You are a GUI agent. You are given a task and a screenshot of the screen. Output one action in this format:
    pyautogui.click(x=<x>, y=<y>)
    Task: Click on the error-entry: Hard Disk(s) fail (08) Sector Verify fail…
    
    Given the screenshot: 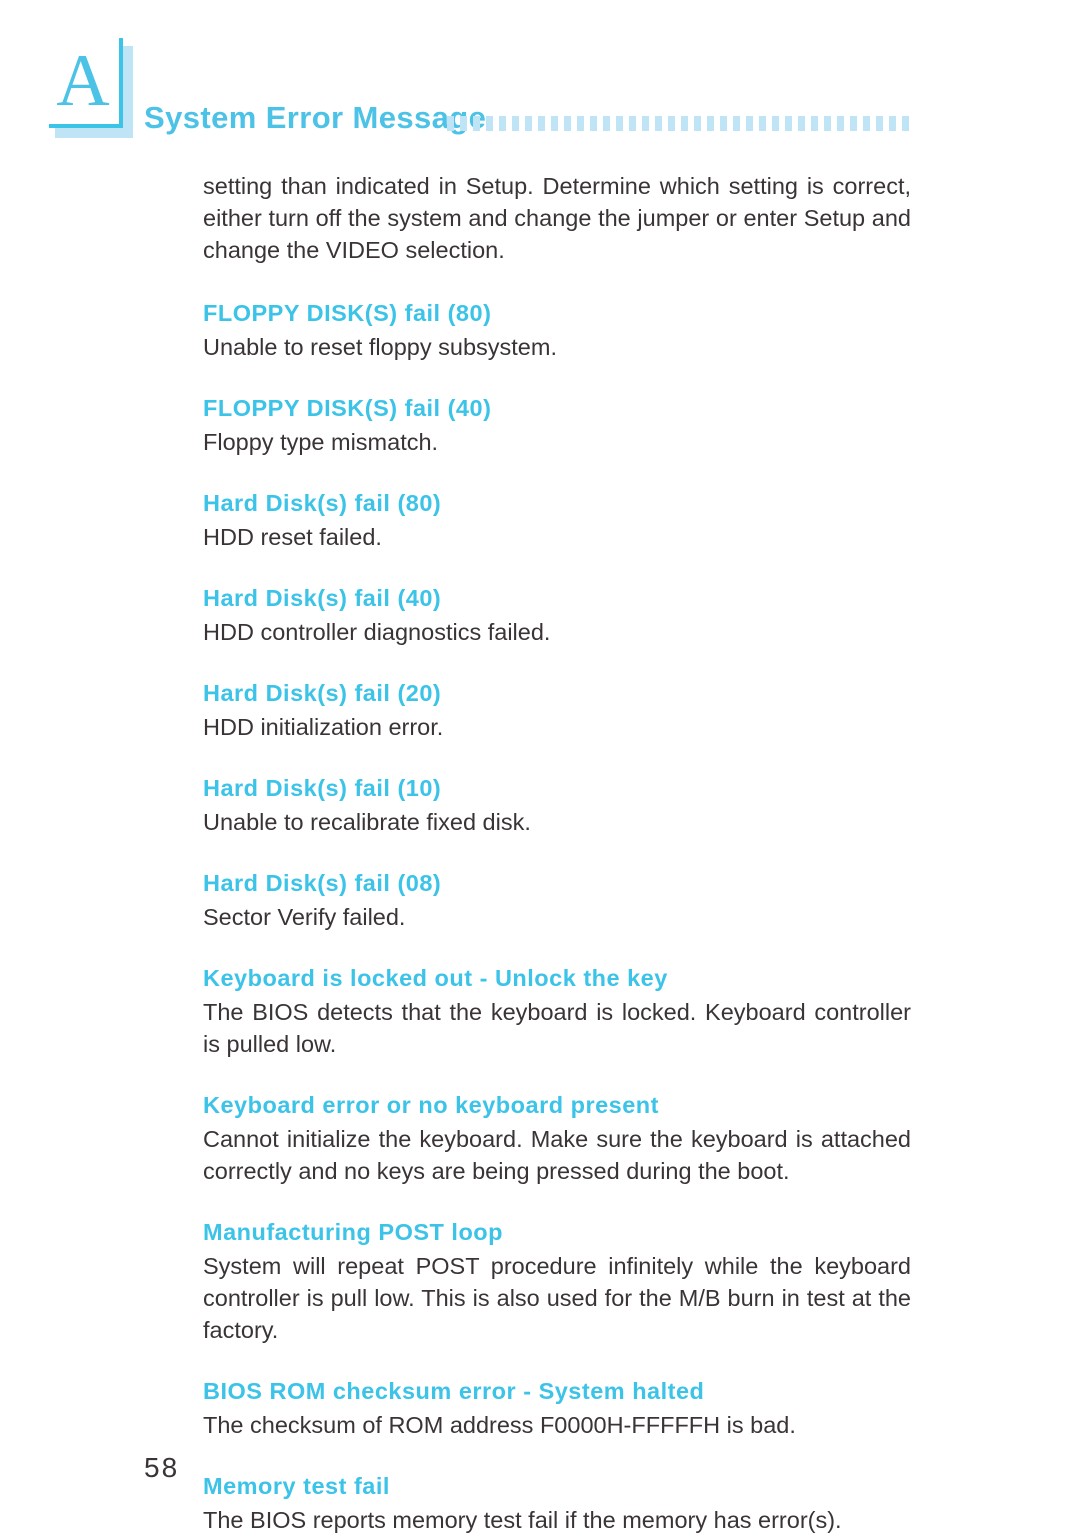 What is the action you would take?
    pyautogui.click(x=557, y=900)
    